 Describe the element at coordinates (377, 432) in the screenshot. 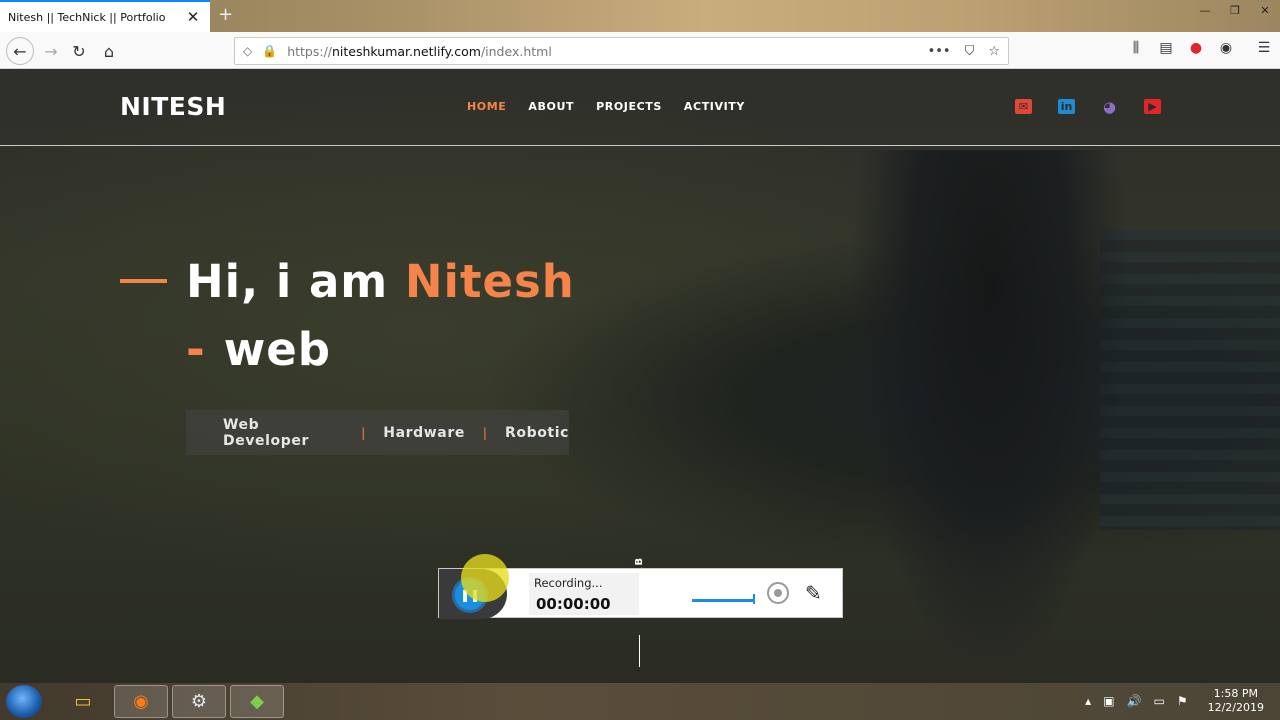

I see `skills-bar: Web Developer | Hardware | Robotic` at that location.